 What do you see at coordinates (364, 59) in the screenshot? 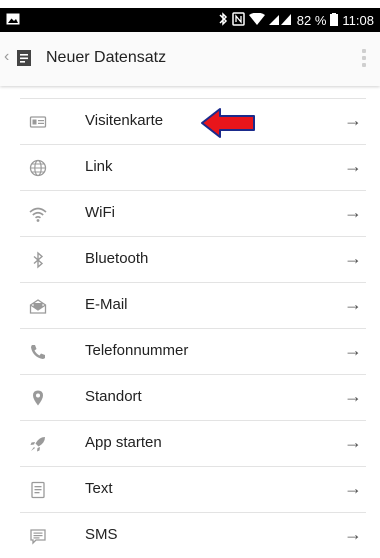
I see `overflow-menu-icon` at bounding box center [364, 59].